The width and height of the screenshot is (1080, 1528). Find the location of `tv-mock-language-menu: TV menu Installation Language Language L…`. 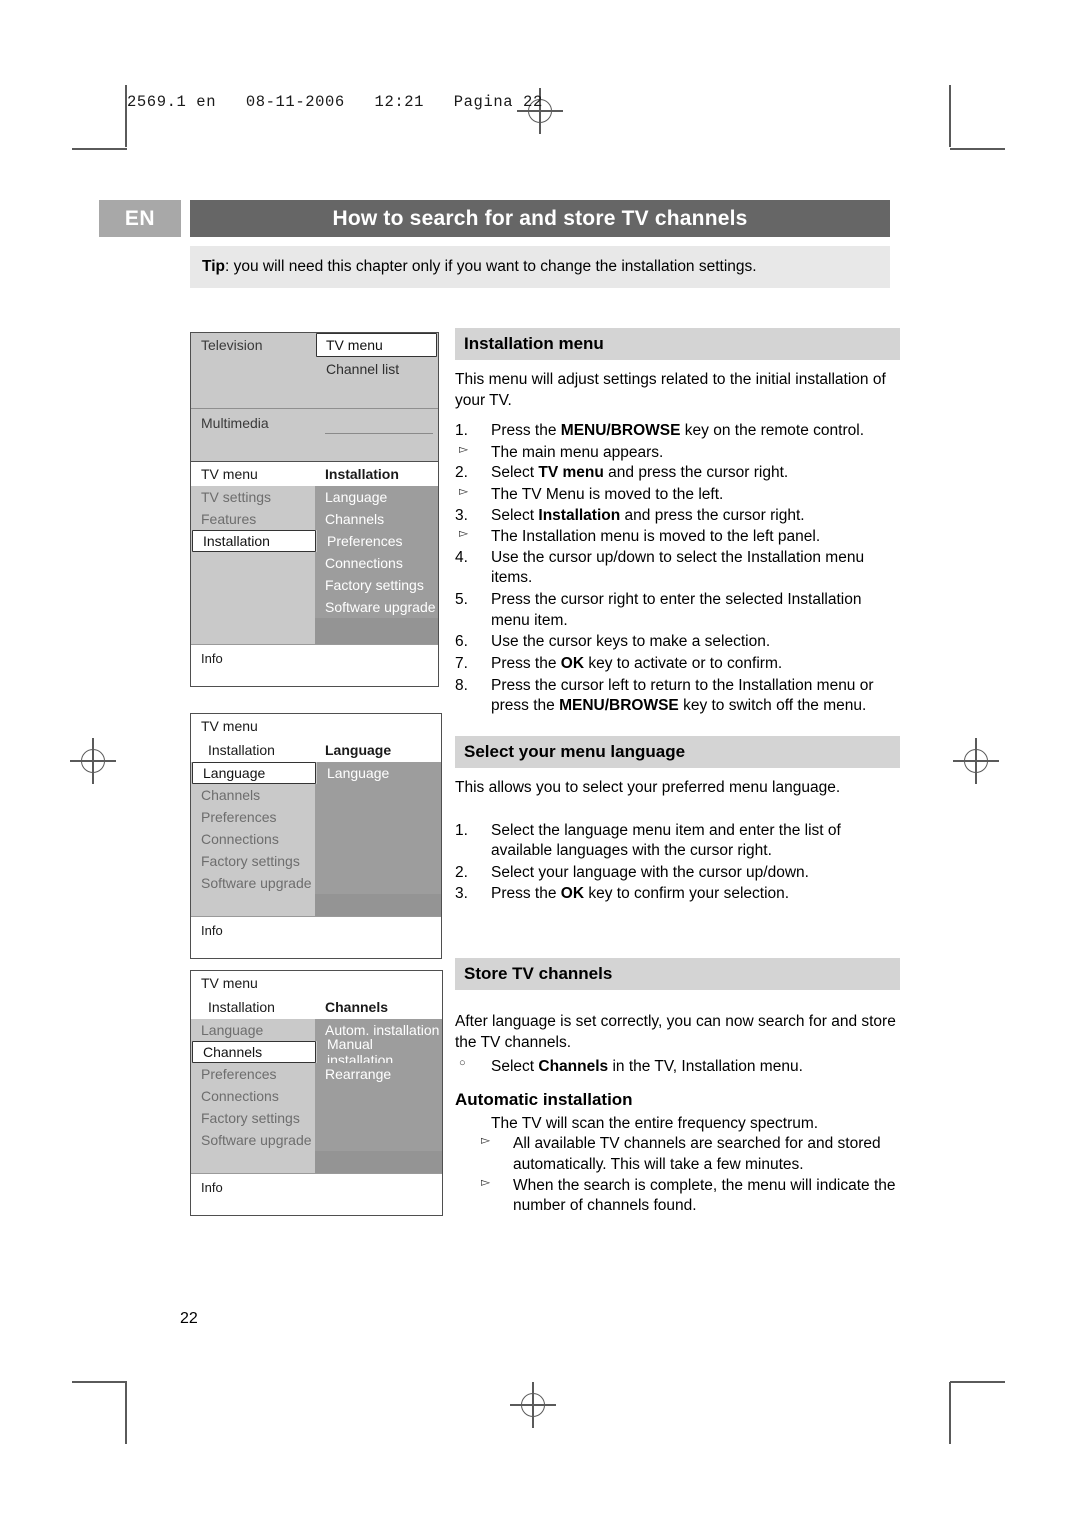

tv-mock-language-menu: TV menu Installation Language Language L… is located at coordinates (316, 836).